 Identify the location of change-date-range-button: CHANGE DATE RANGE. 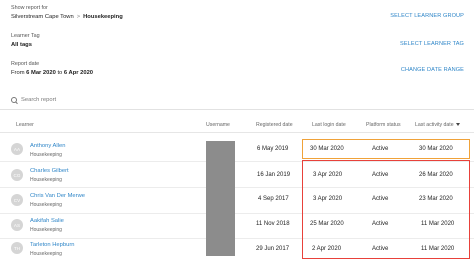
(432, 70).